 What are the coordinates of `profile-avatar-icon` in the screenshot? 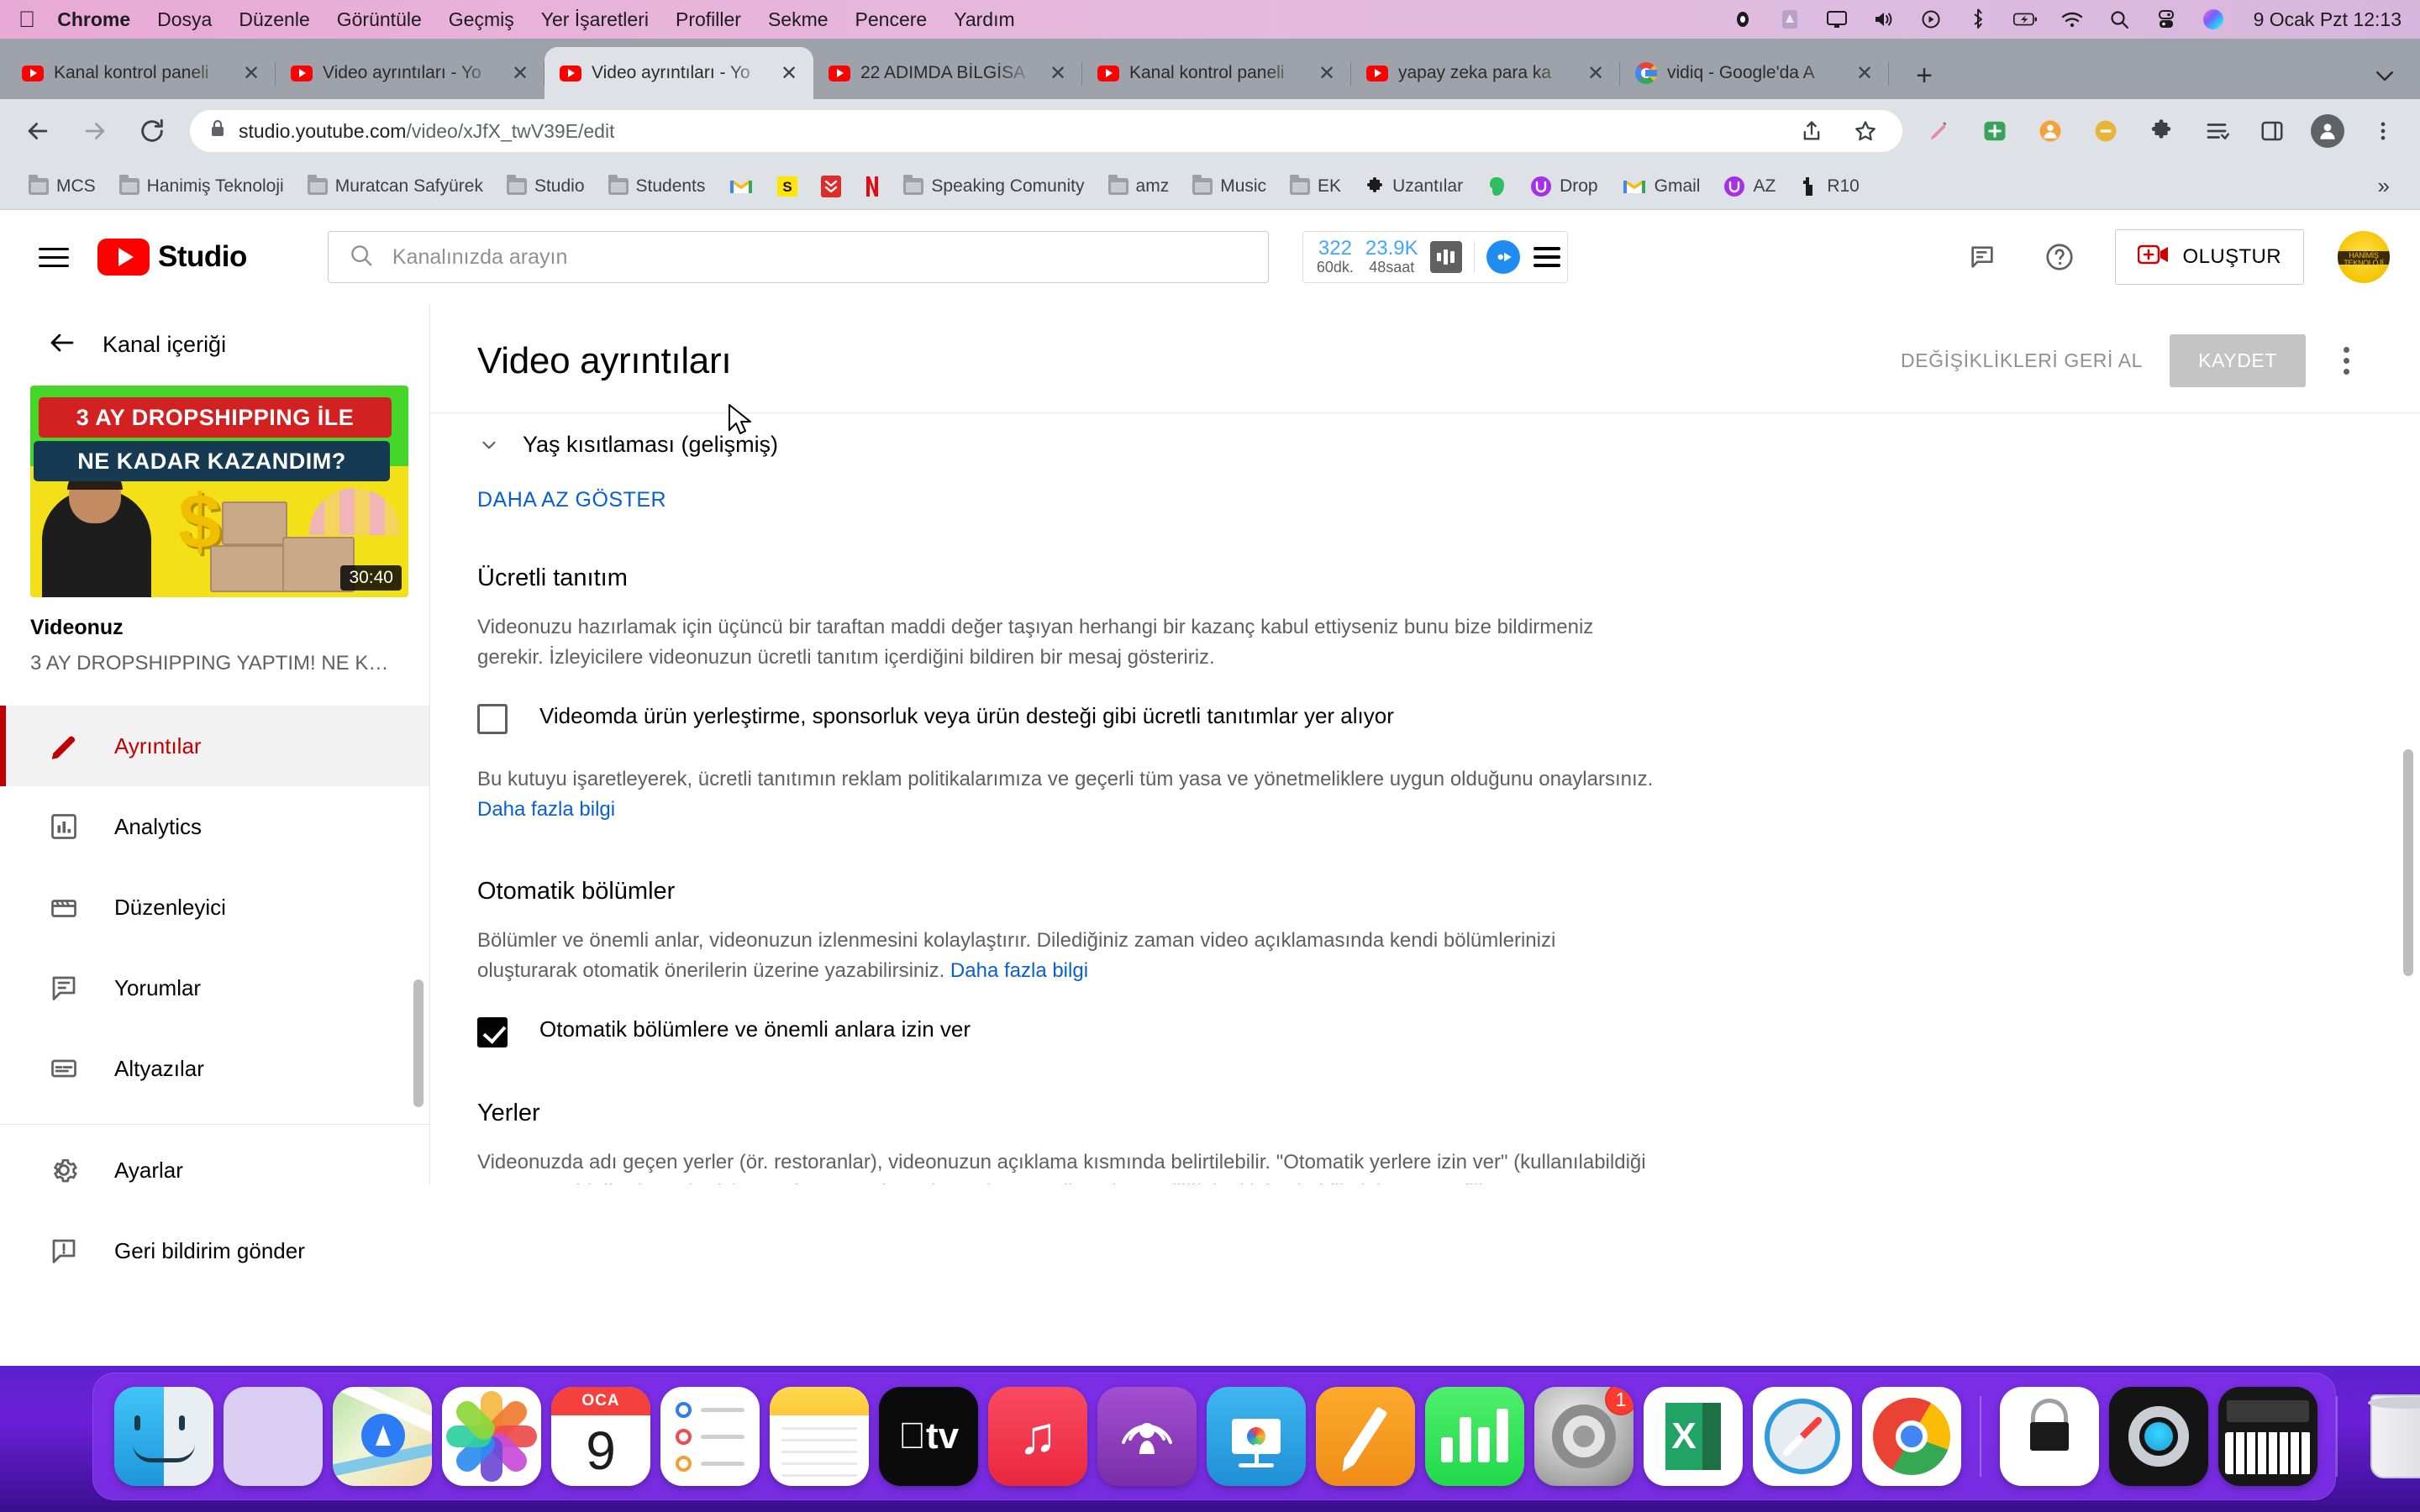 It's located at (2328, 131).